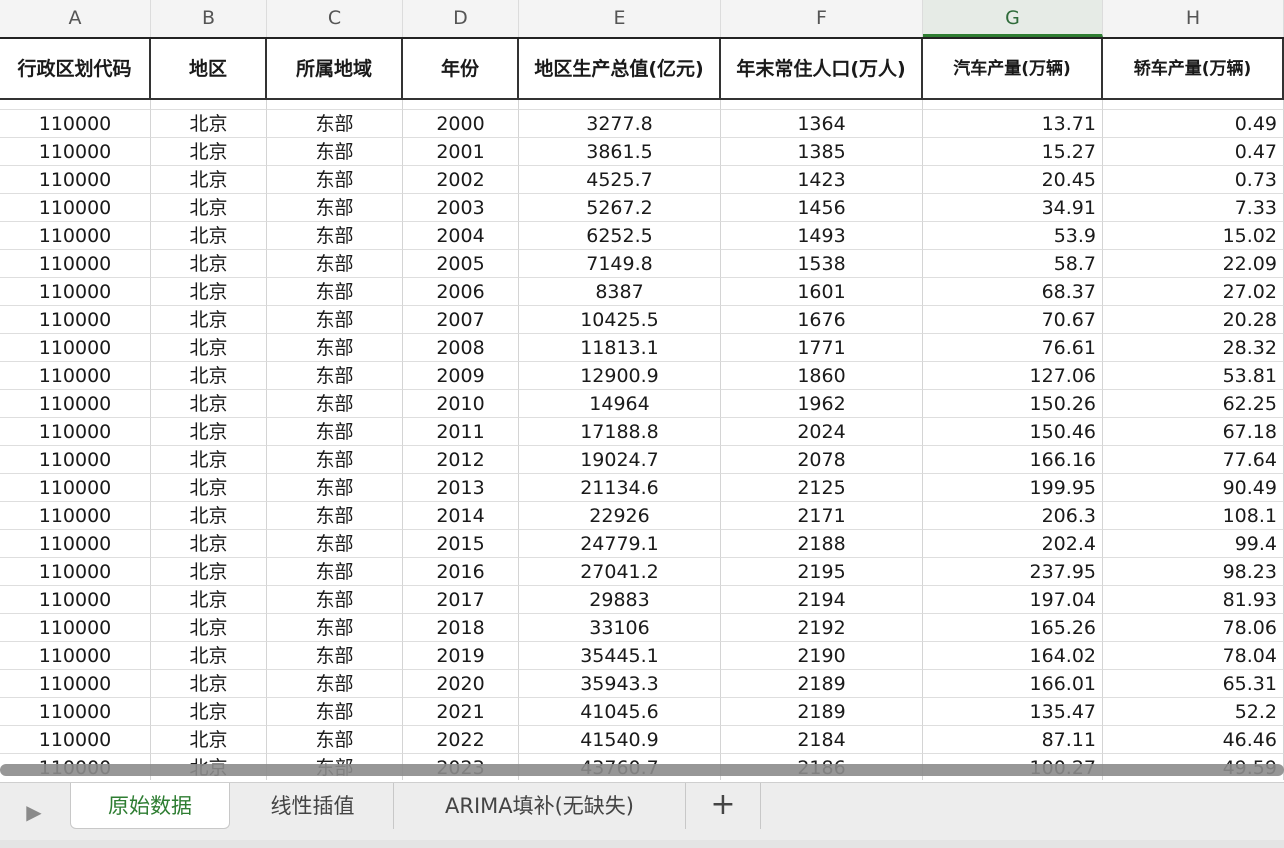 This screenshot has height=848, width=1284. I want to click on cell-population: 1676, so click(822, 320).